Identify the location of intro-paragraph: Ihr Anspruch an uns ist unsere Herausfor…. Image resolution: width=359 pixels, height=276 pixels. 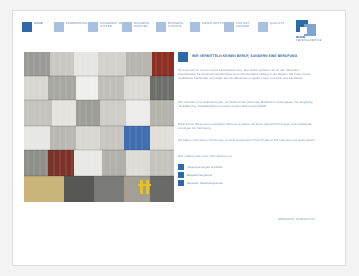
(244, 74).